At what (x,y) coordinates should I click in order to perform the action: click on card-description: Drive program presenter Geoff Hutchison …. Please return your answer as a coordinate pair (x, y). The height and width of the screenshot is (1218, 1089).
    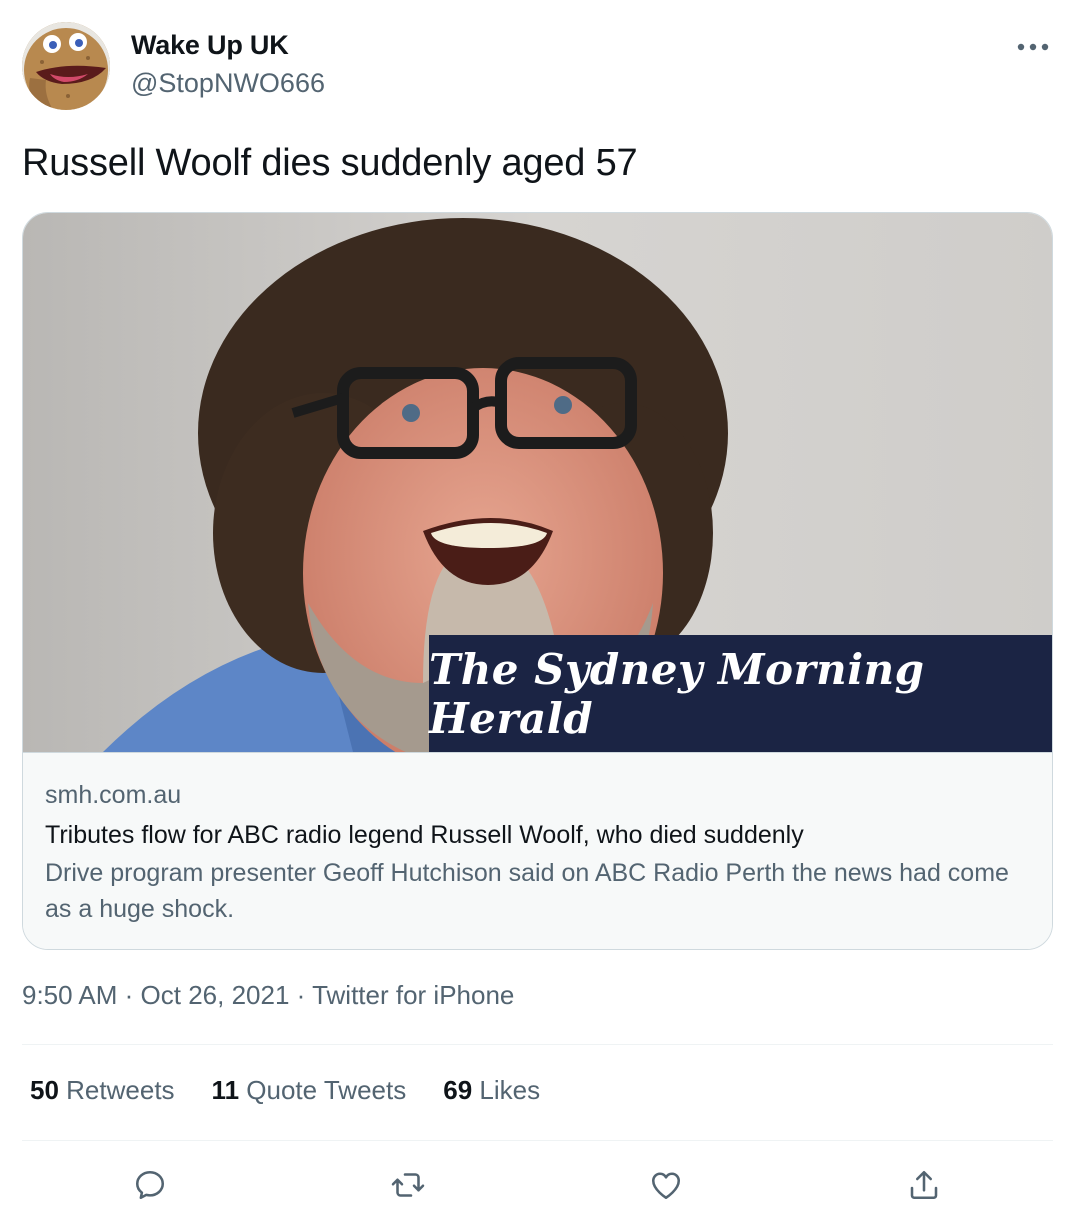
    Looking at the image, I should click on (527, 891).